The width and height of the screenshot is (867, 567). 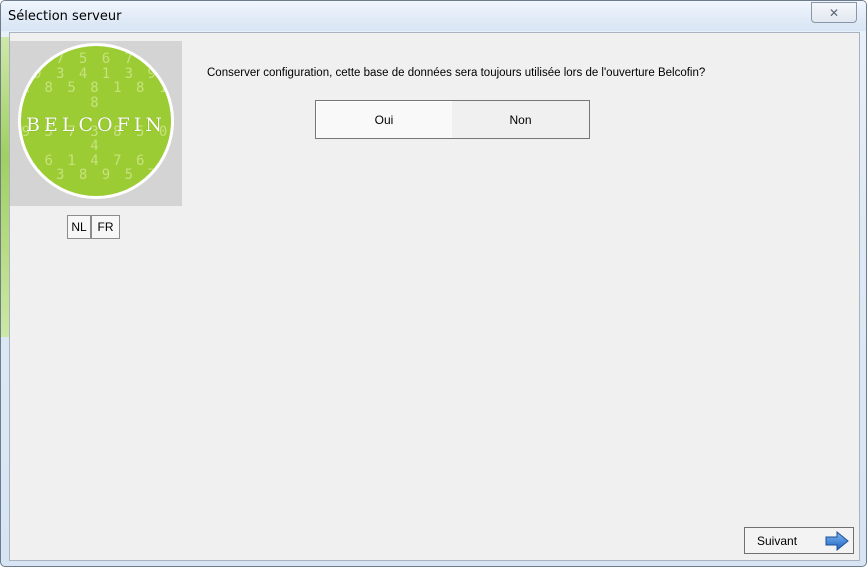 I want to click on logo-digit-row: 9 3 4 1 3 9, so click(x=96, y=73).